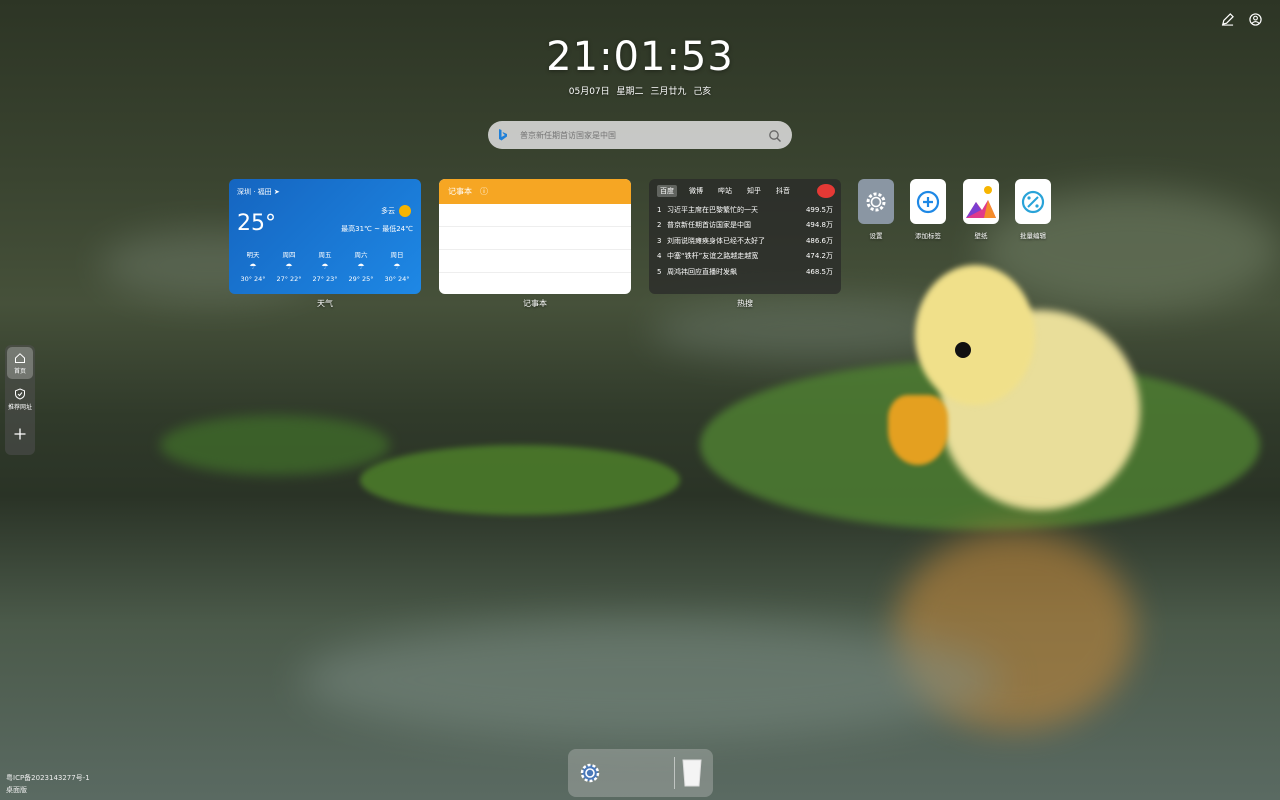 The image size is (1280, 800). What do you see at coordinates (659, 256) in the screenshot?
I see `hot-item-rank: 4` at bounding box center [659, 256].